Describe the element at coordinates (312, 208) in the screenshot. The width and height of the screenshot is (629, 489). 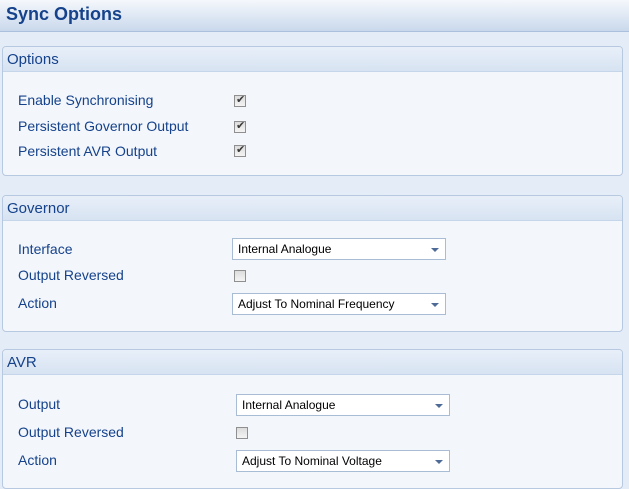
I see `governor-panel-header: Governor` at that location.